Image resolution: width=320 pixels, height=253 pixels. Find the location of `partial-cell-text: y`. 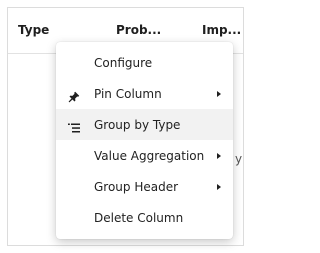

partial-cell-text: y is located at coordinates (239, 159).